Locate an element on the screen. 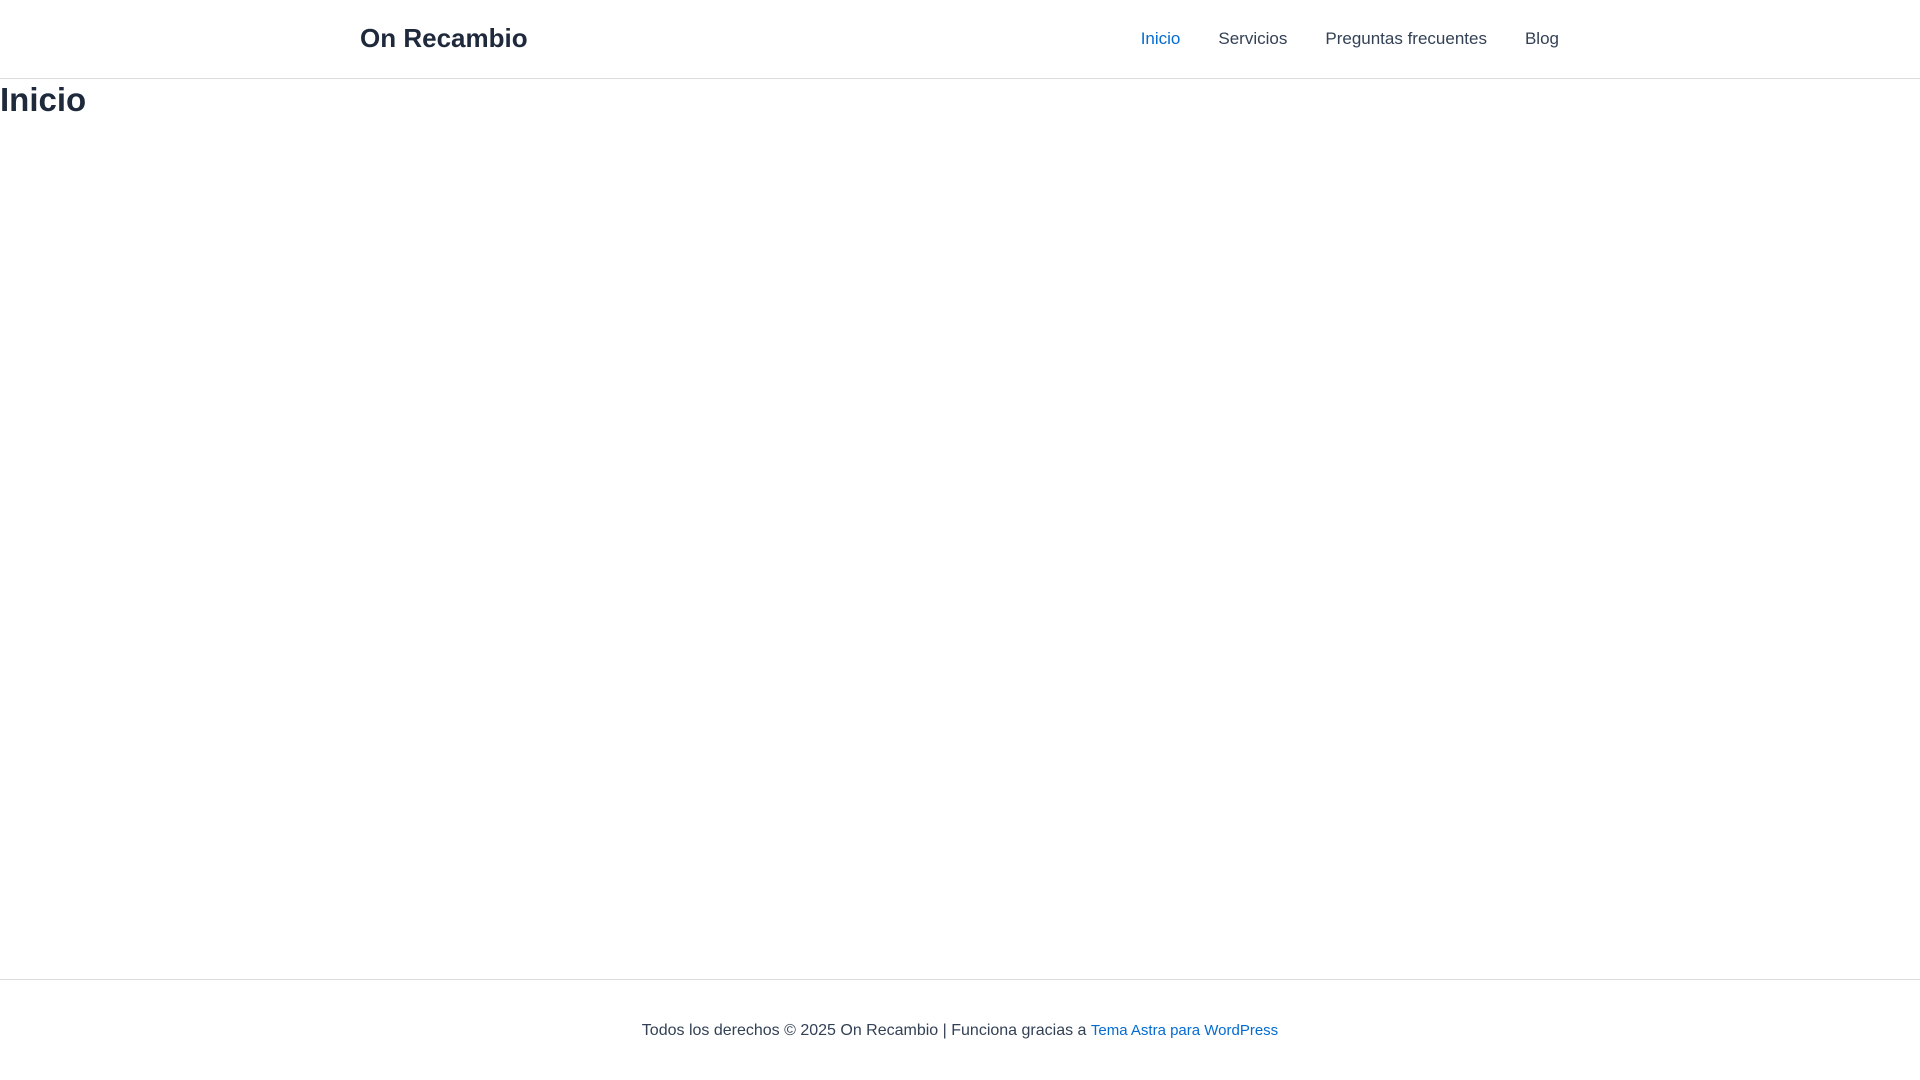  page-title: Inicio is located at coordinates (43, 99).